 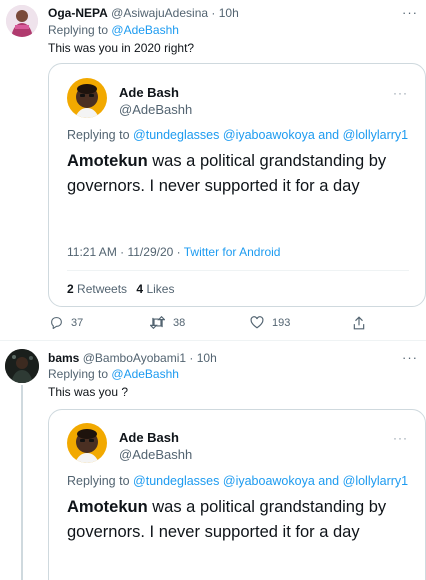 I want to click on tweet-text: This was you ?, so click(x=88, y=392).